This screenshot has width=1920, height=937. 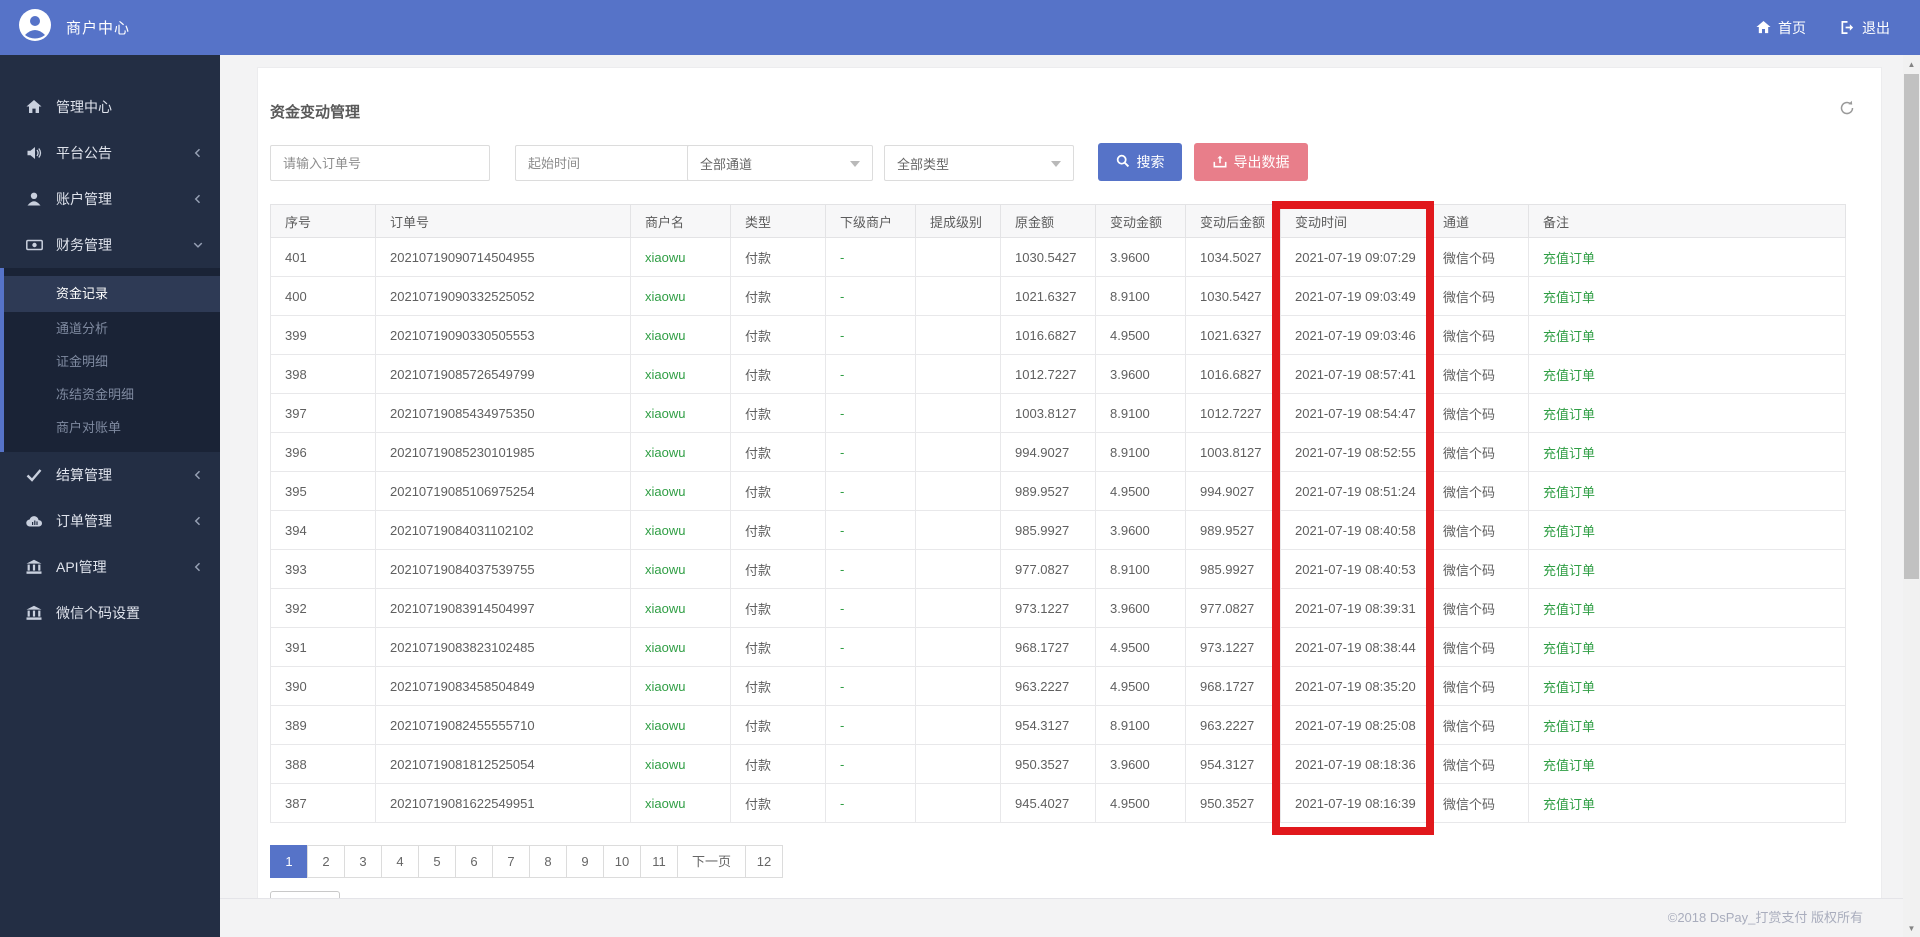 I want to click on scroll-down-arrow-icon: ▼, so click(x=1911, y=928).